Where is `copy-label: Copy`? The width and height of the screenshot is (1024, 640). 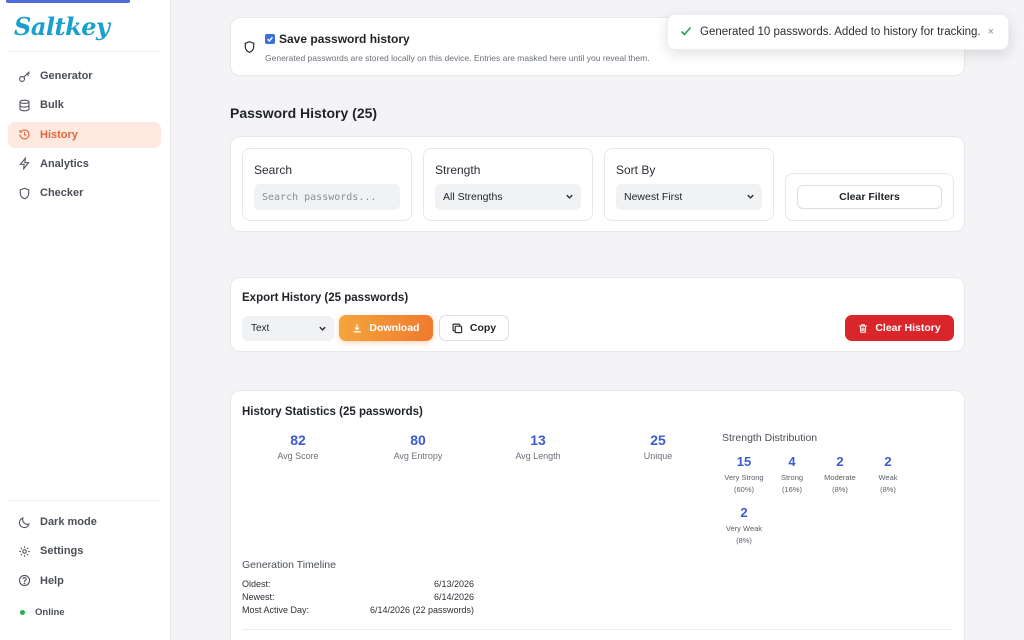 copy-label: Copy is located at coordinates (483, 328).